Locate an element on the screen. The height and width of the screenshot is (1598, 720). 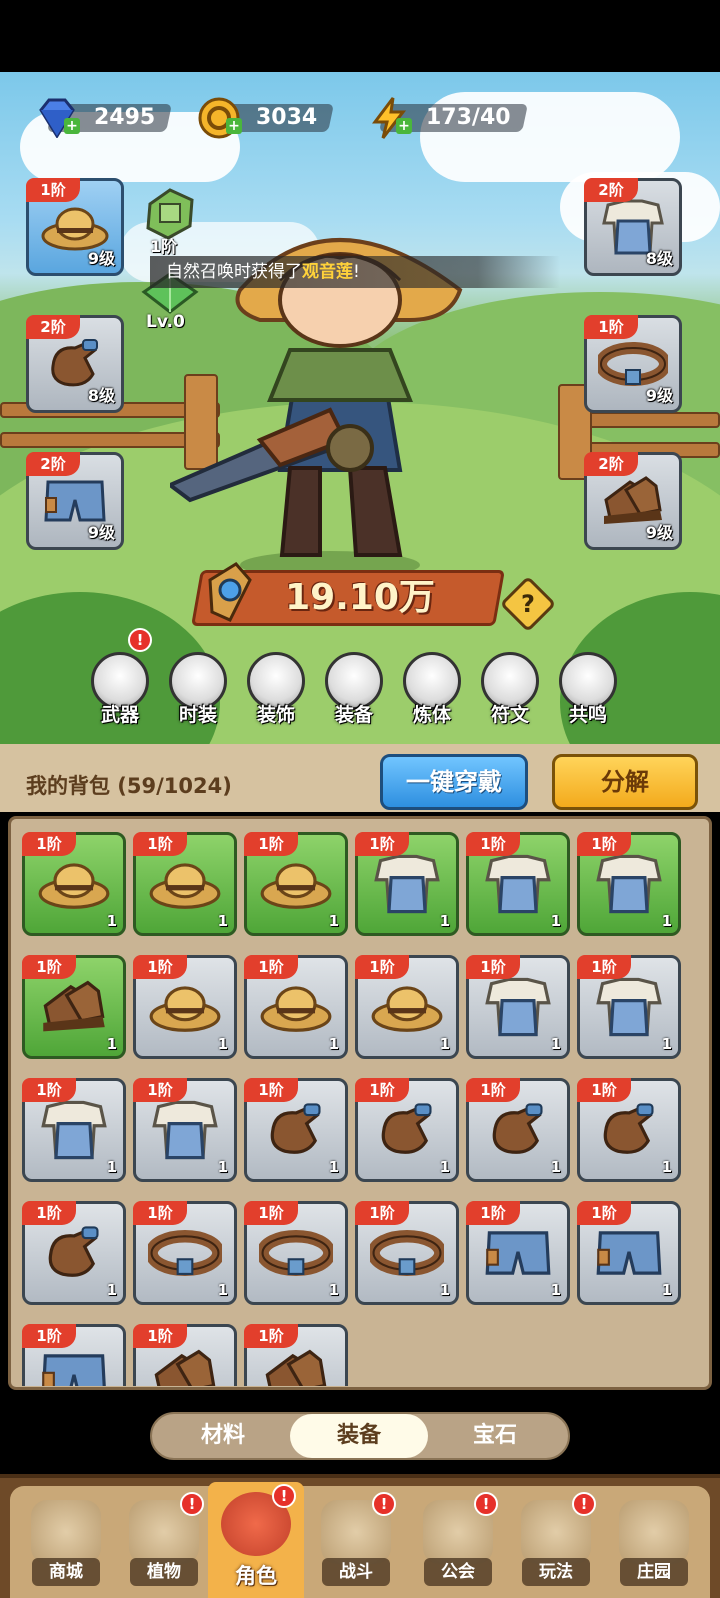
shop-icon is located at coordinates (66, 1532).